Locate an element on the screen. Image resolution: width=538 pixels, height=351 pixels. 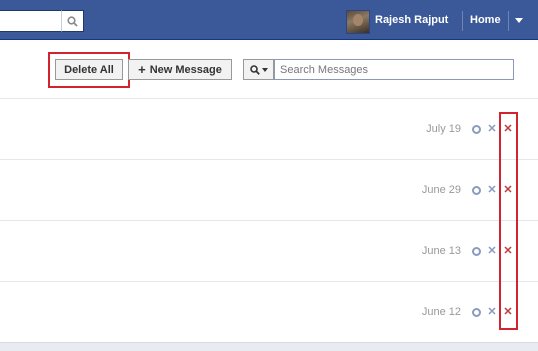
search-filter-dropdown is located at coordinates (258, 69).